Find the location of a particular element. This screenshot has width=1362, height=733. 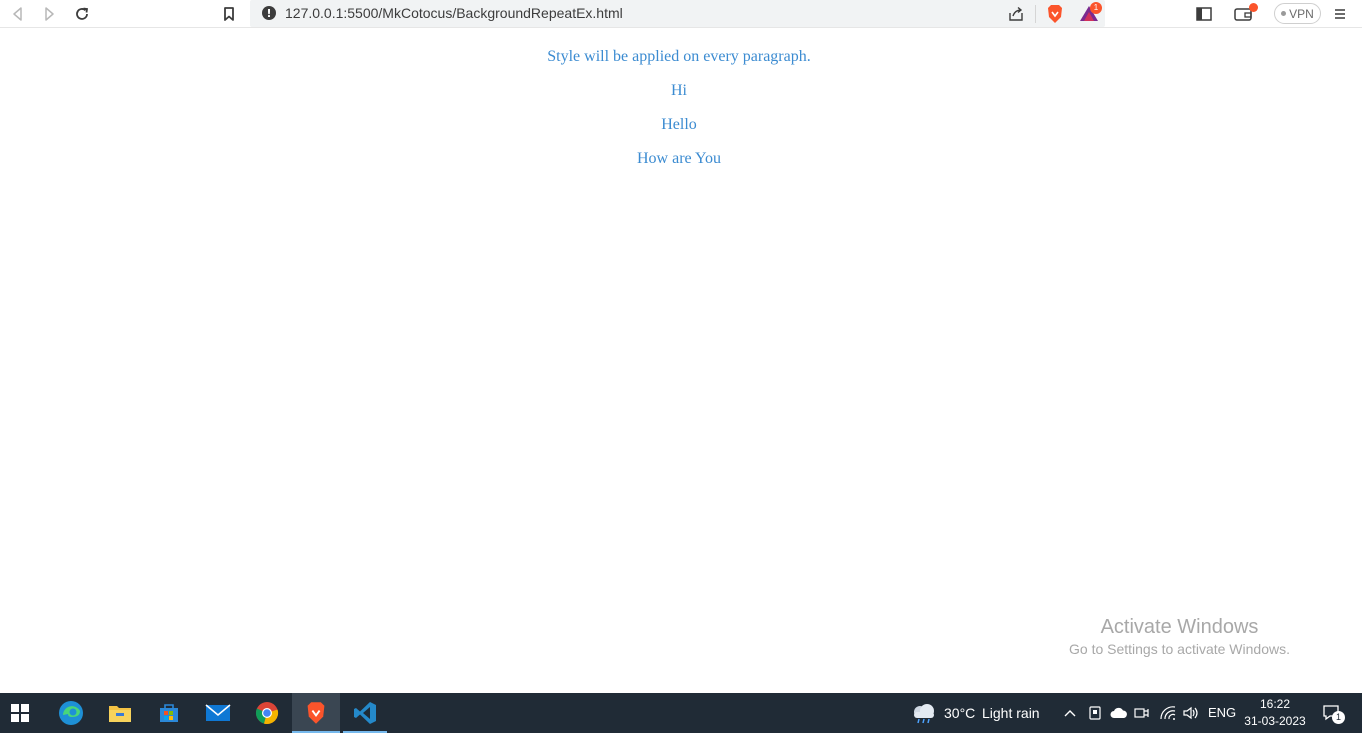

paragraph-2: Hi is located at coordinates (679, 90).